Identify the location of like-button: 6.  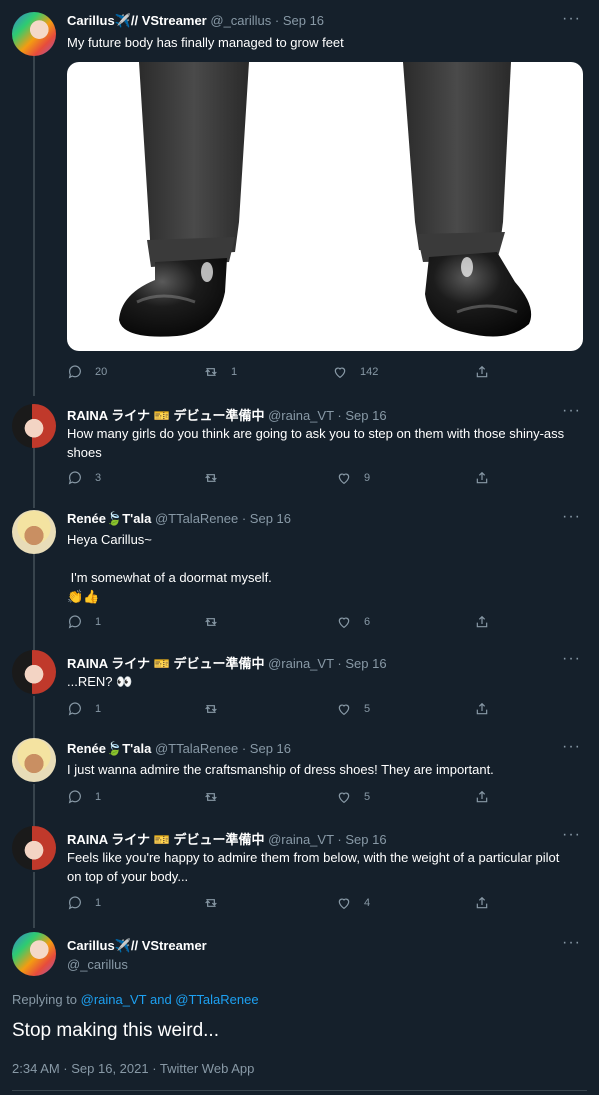
(353, 622).